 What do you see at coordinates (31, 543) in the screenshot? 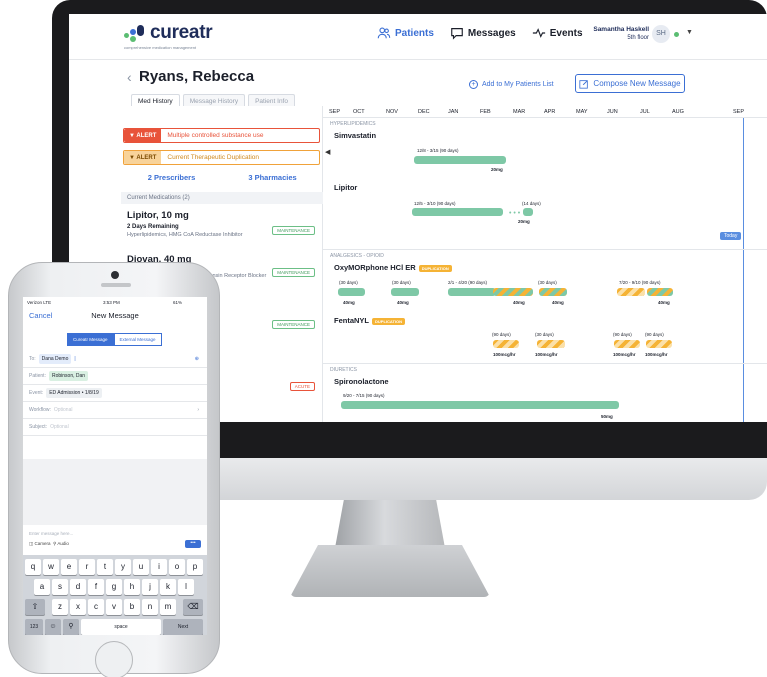
I see `camera-icon: ◫` at bounding box center [31, 543].